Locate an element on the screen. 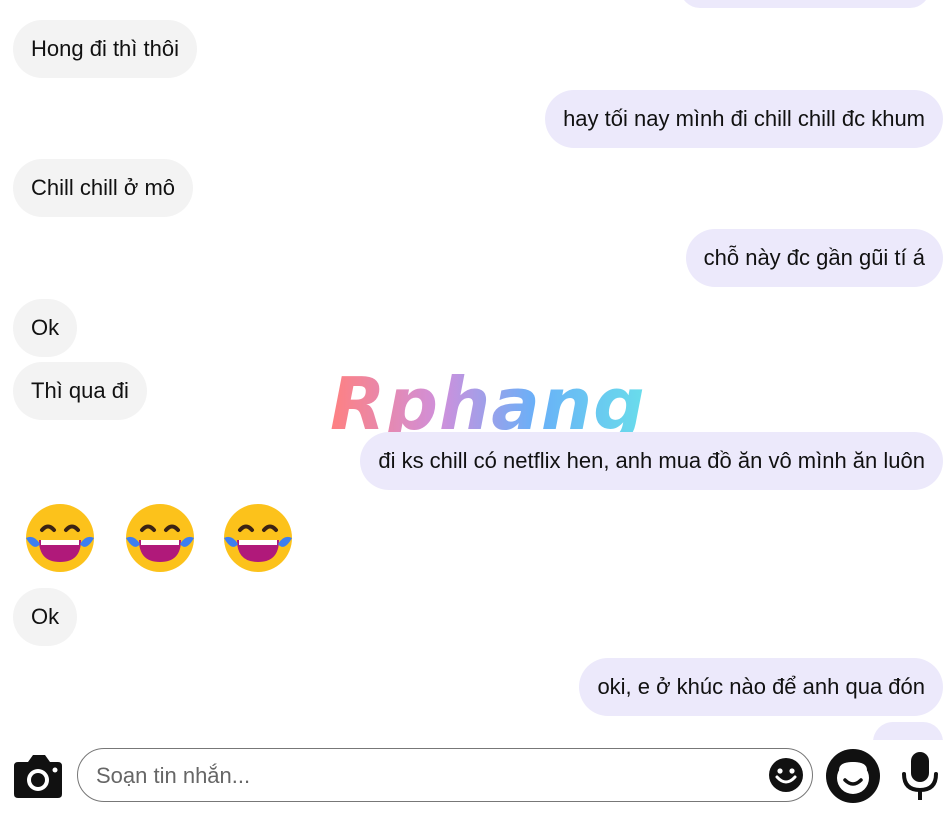  message-bubble-outgoing: chỗ này đc gần gũi tí á is located at coordinates (814, 258).